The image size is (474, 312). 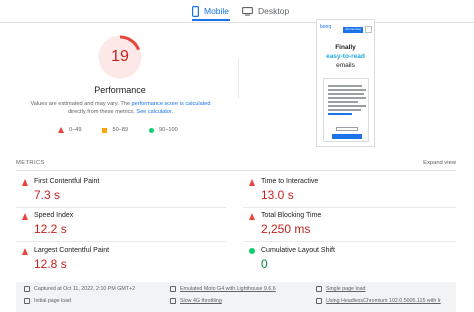 I want to click on metric-name: Time to Interactive, so click(x=290, y=181).